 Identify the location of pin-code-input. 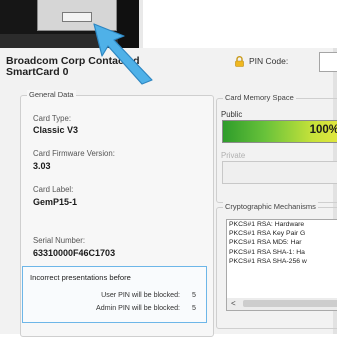
(328, 62).